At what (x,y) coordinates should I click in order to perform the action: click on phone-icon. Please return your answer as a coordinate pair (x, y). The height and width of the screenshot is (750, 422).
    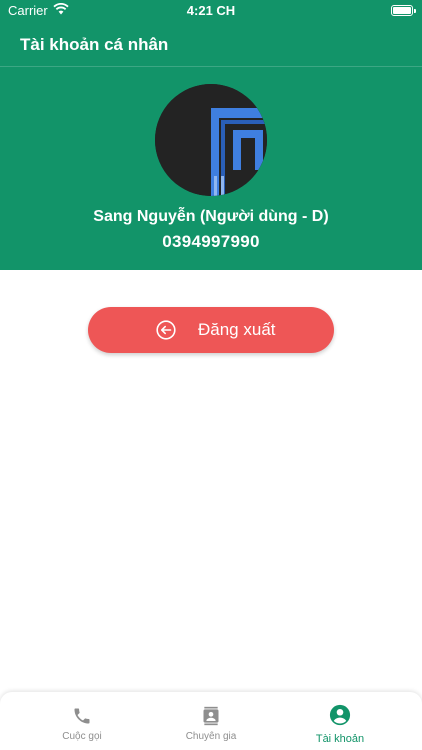
    Looking at the image, I should click on (82, 716).